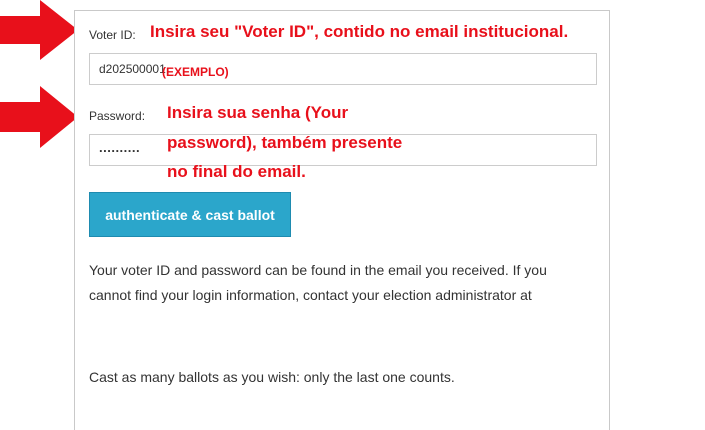 The width and height of the screenshot is (705, 430). What do you see at coordinates (258, 112) in the screenshot?
I see `password-annotation-line1: Insira sua senha (Your` at bounding box center [258, 112].